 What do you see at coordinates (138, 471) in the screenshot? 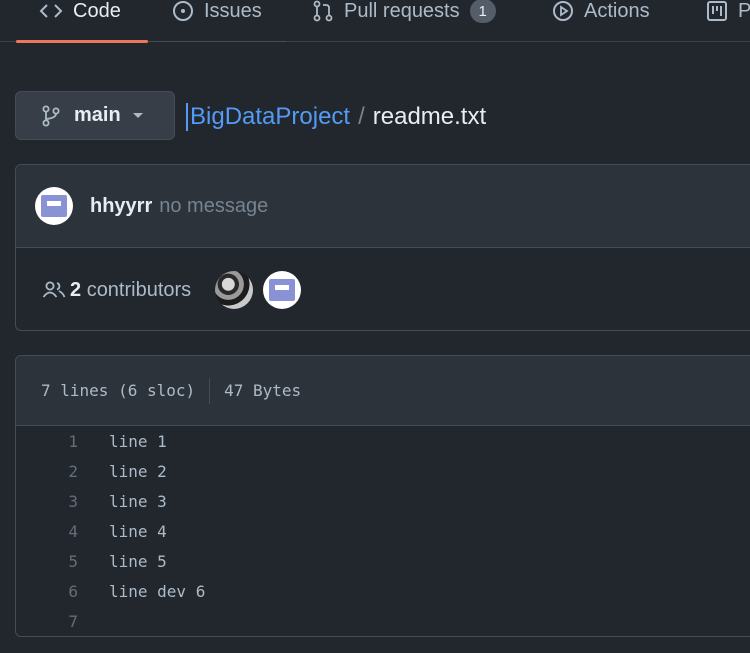
I see `line-content: line 2` at bounding box center [138, 471].